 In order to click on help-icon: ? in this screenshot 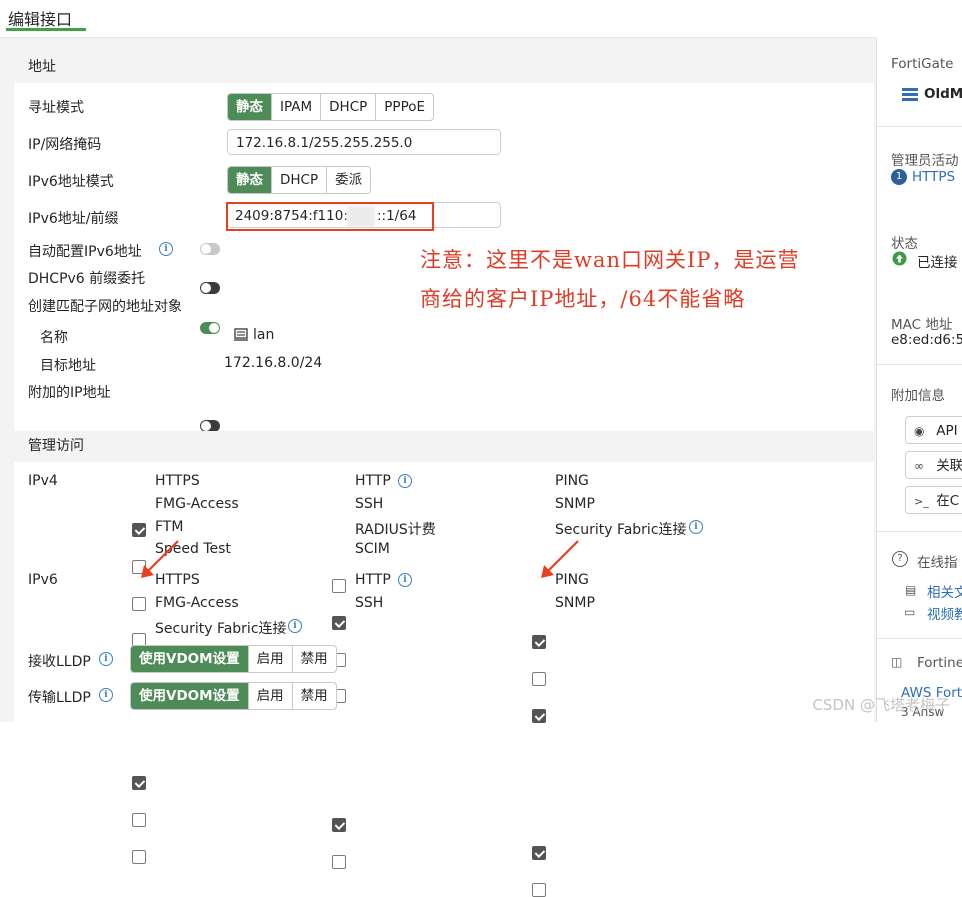, I will do `click(900, 559)`.